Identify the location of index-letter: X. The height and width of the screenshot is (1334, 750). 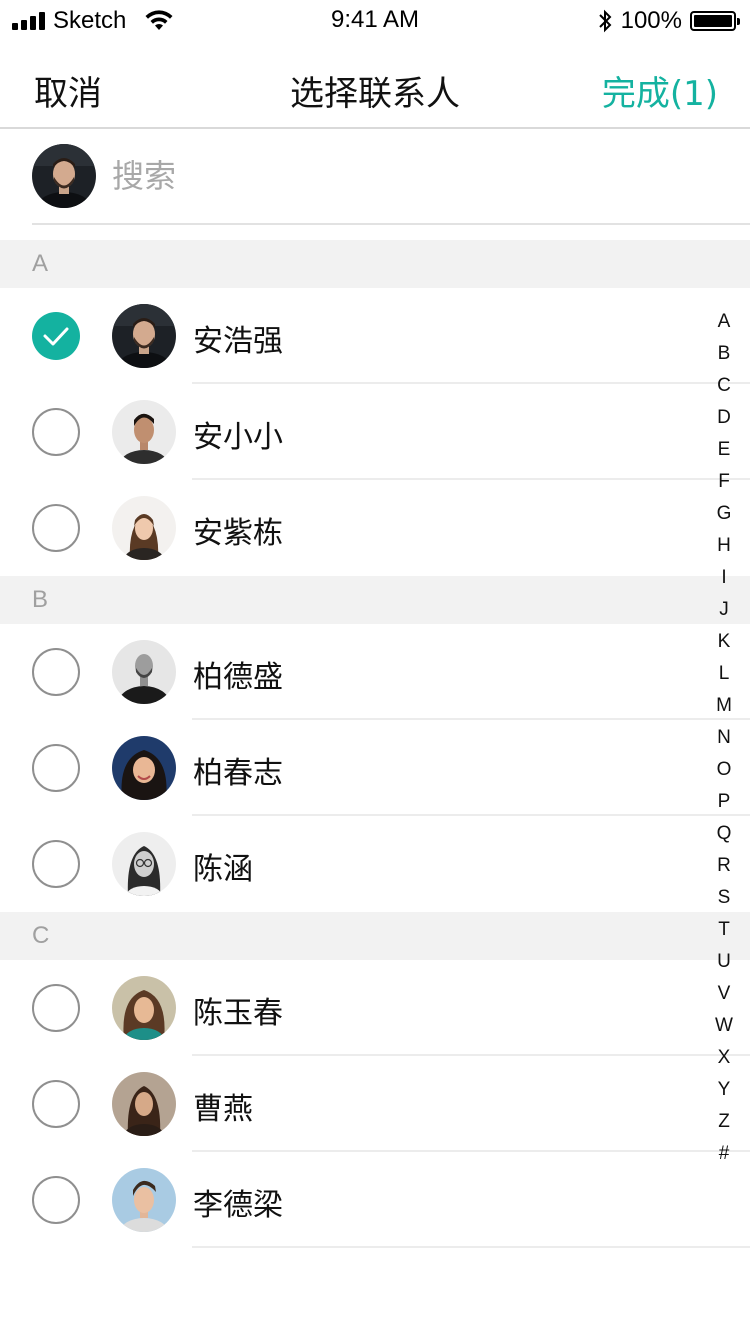
(724, 1058).